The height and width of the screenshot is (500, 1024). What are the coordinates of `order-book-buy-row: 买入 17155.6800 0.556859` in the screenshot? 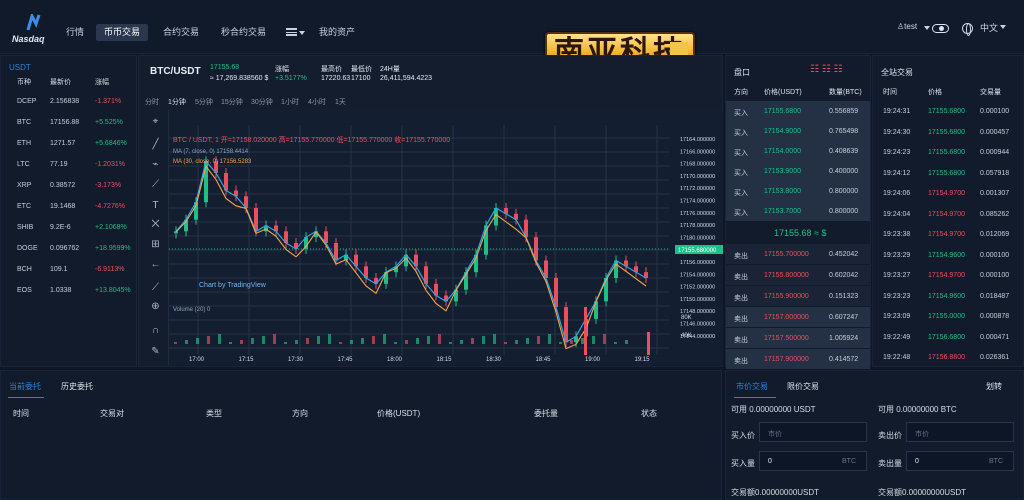 It's located at (798, 111).